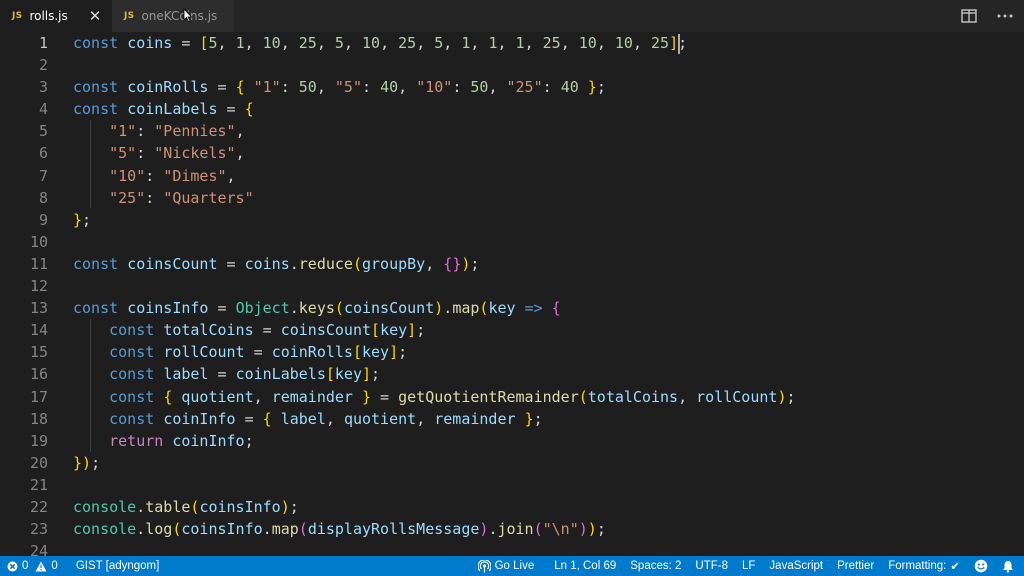  Describe the element at coordinates (434, 176) in the screenshot. I see `code-line: "10": "Dimes",` at that location.